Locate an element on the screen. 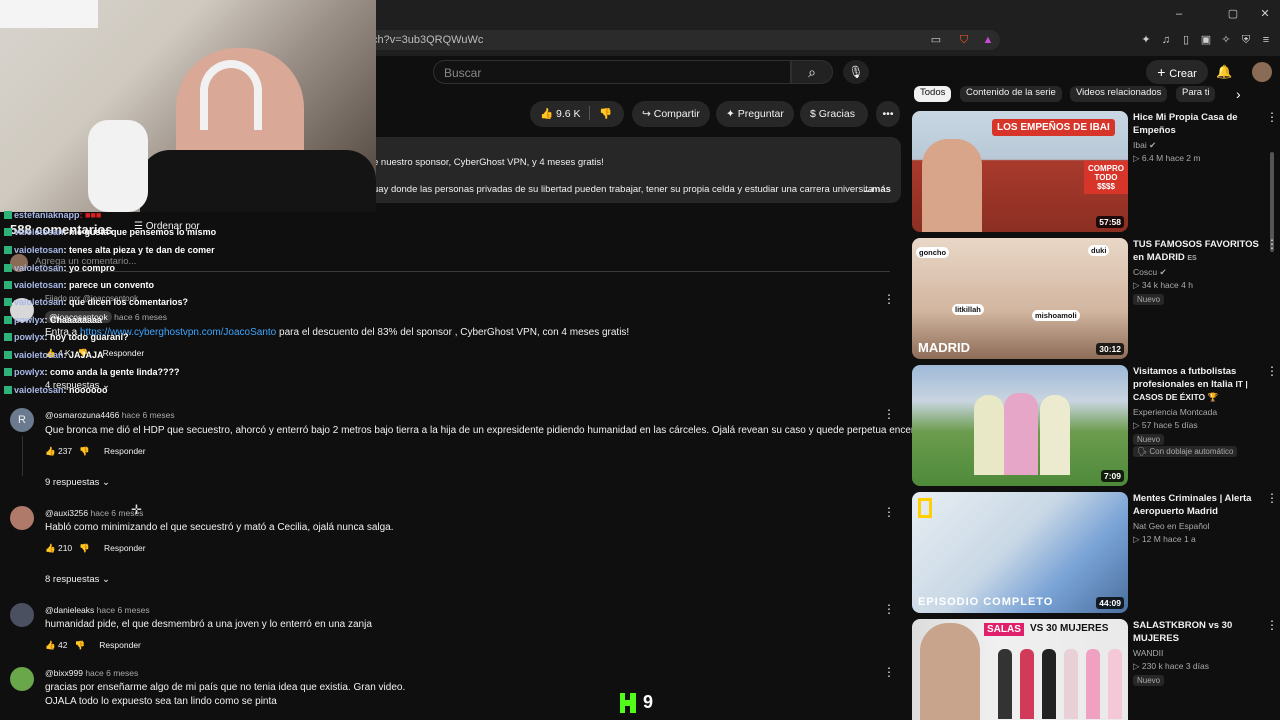  chip-series: Contenido de la serie is located at coordinates (1011, 94).